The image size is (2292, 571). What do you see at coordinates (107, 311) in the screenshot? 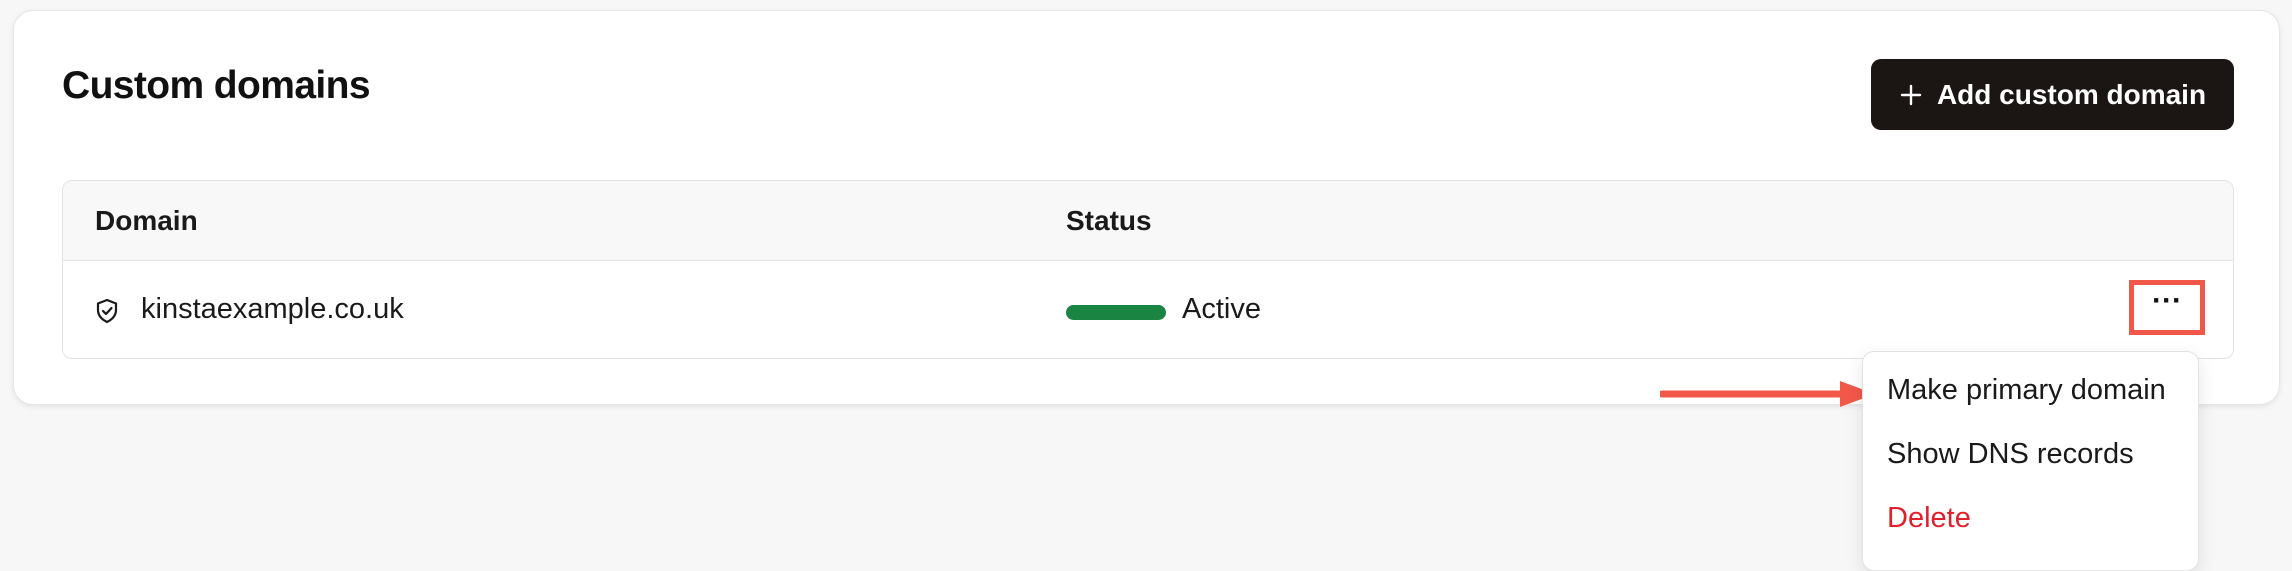
I see `shield-check-icon` at bounding box center [107, 311].